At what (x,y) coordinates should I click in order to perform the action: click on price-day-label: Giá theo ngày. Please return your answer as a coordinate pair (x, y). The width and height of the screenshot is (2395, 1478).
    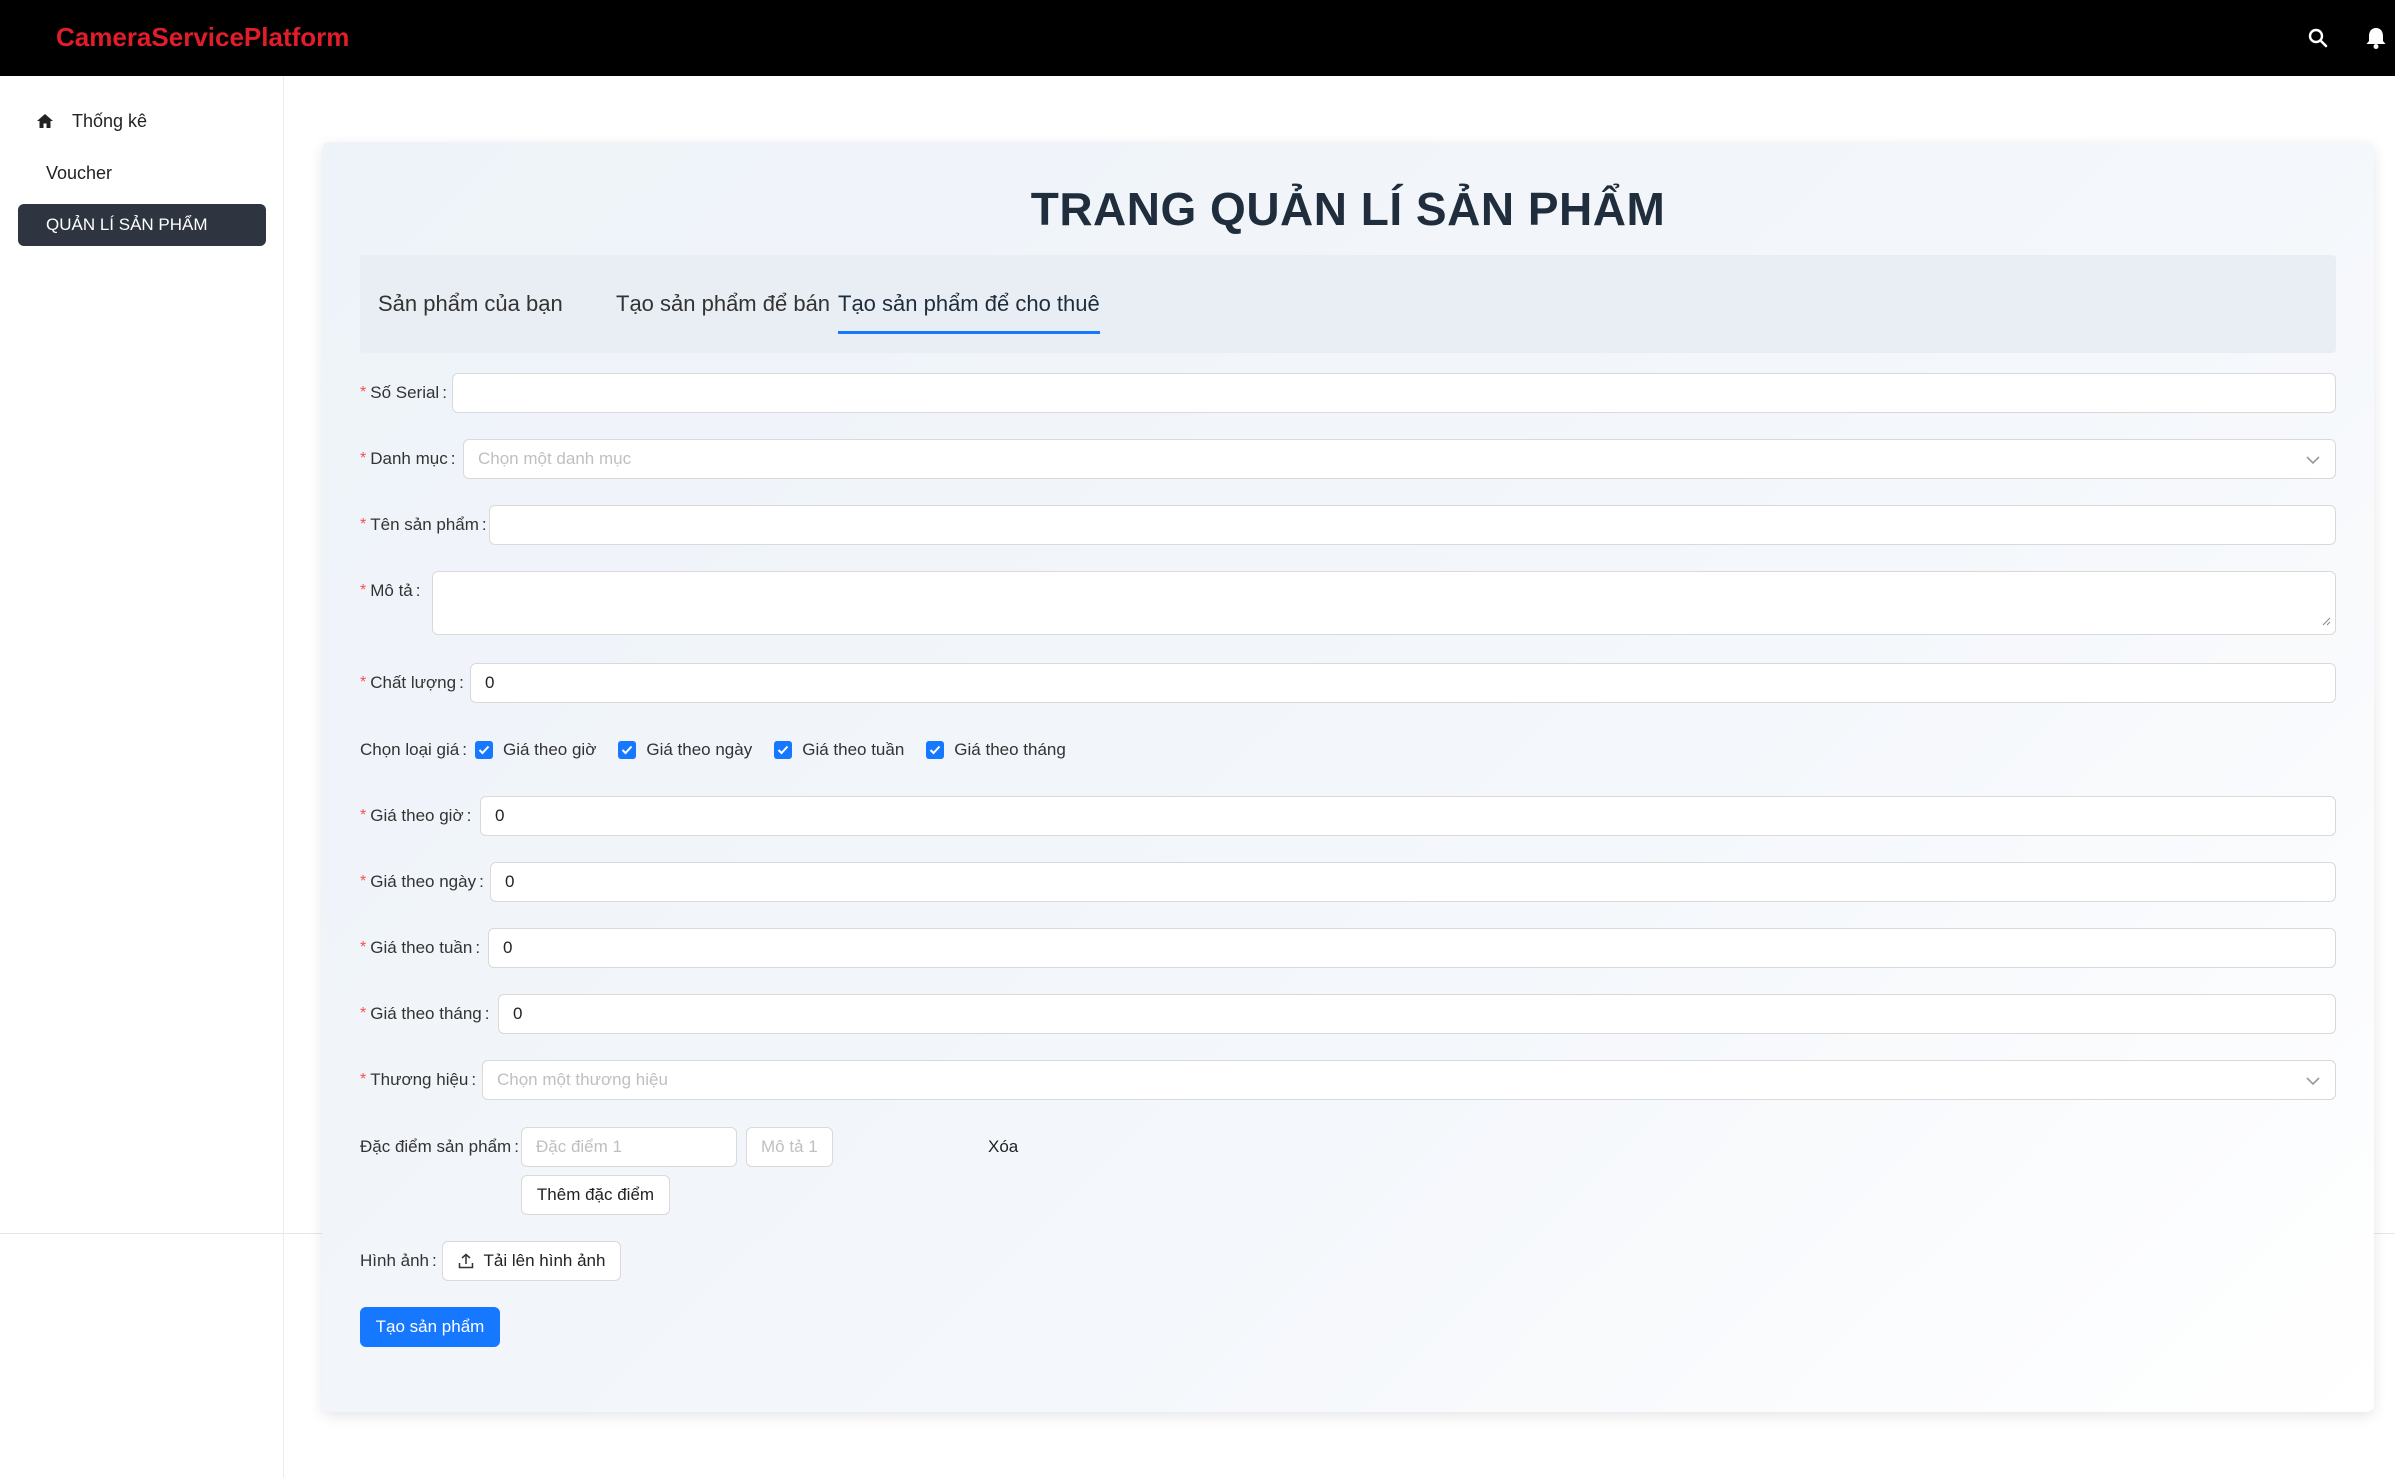
    Looking at the image, I should click on (423, 881).